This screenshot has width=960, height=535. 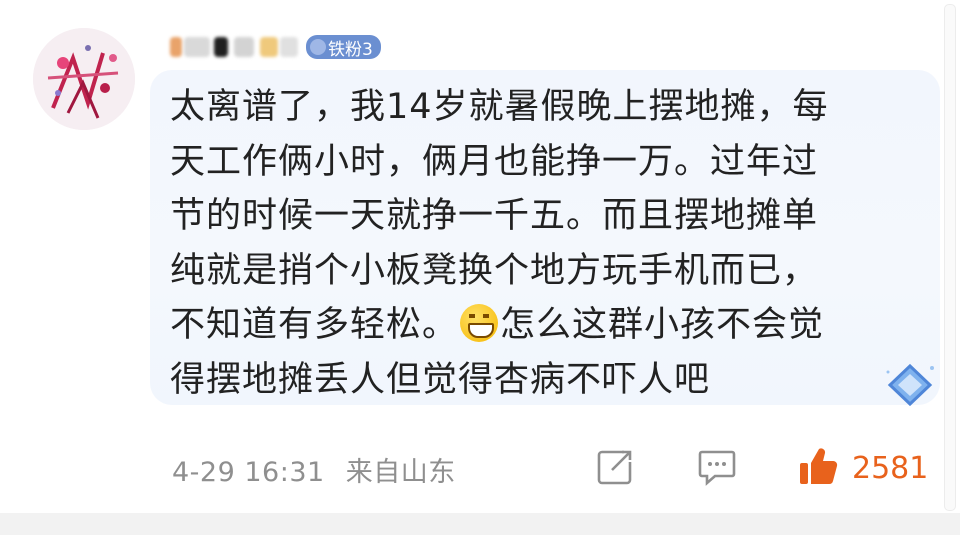 I want to click on comment-line: 天工作俩小时，俩月也能挣一万。过年过, so click(x=494, y=161).